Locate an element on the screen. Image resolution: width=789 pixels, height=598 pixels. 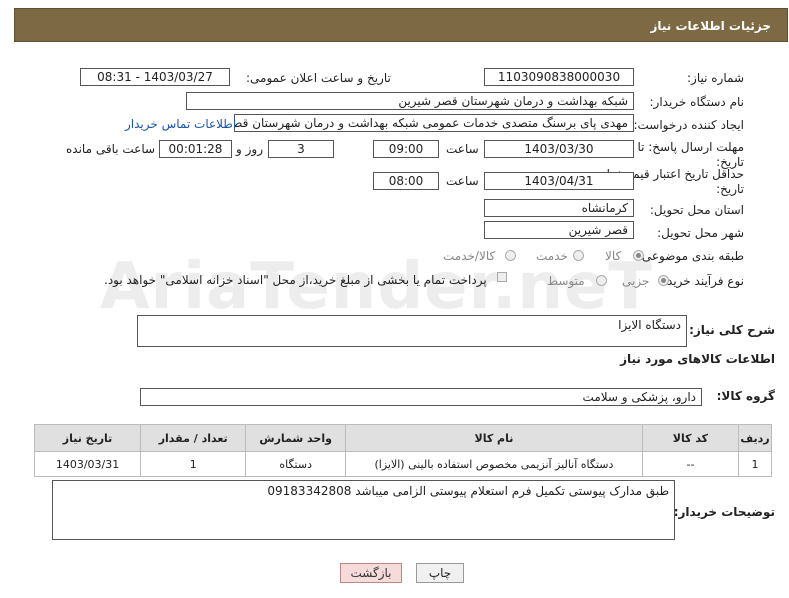
need-number-field: 1103090838000030 is located at coordinates (559, 77).